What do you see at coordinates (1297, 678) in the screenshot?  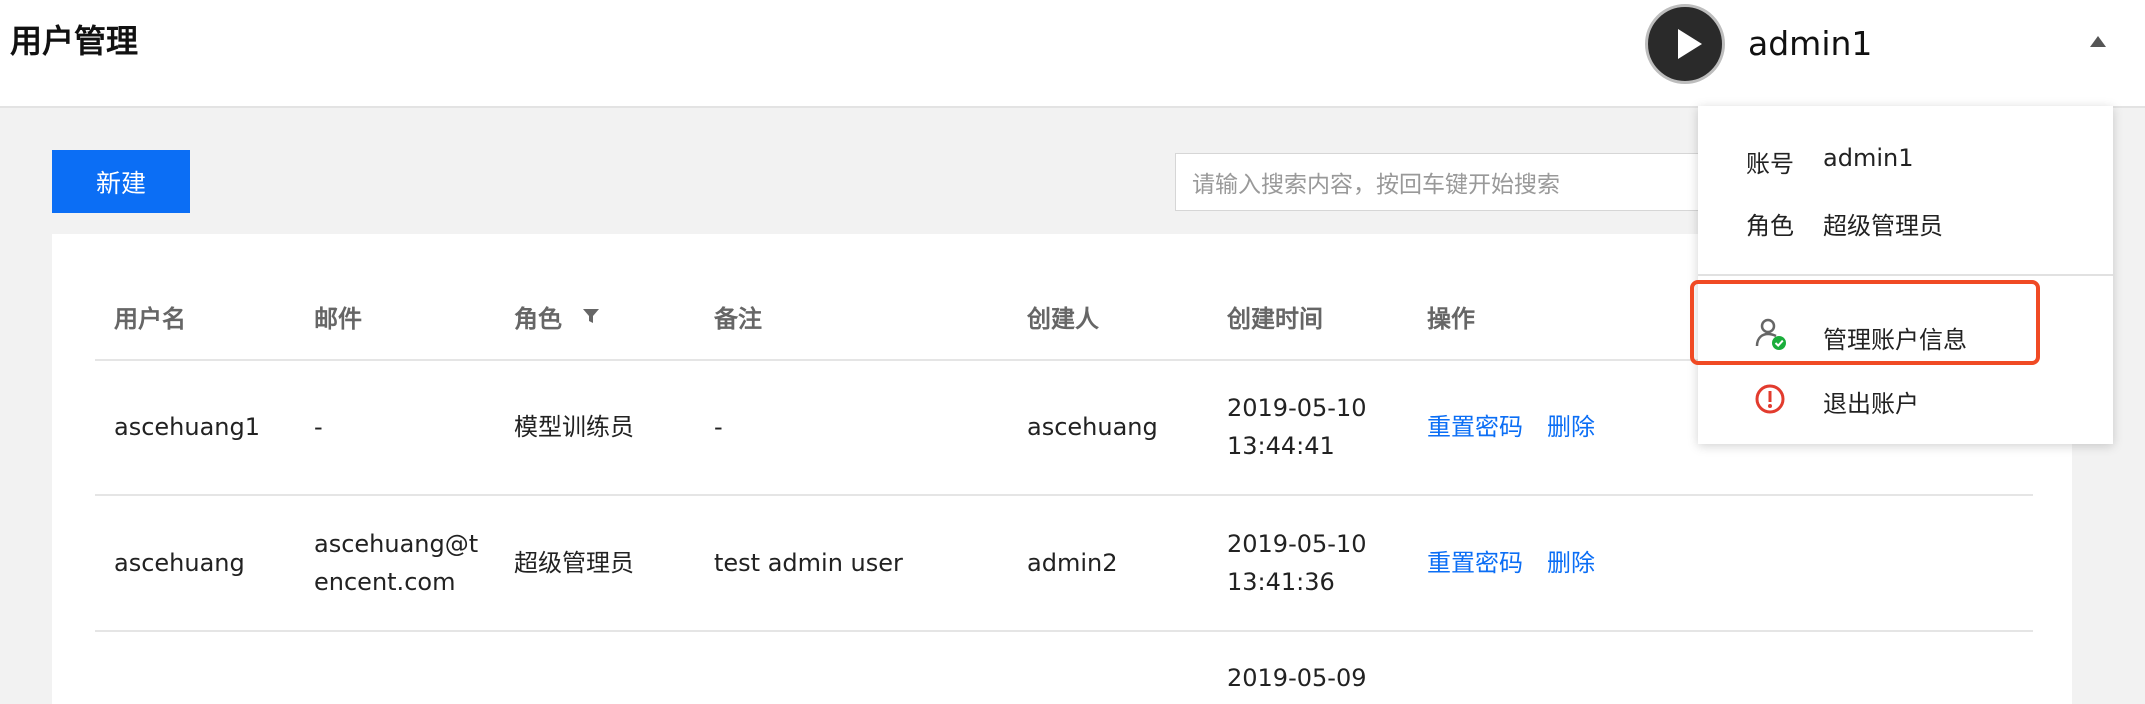 I see `cell-created-date: 2019-05-09` at bounding box center [1297, 678].